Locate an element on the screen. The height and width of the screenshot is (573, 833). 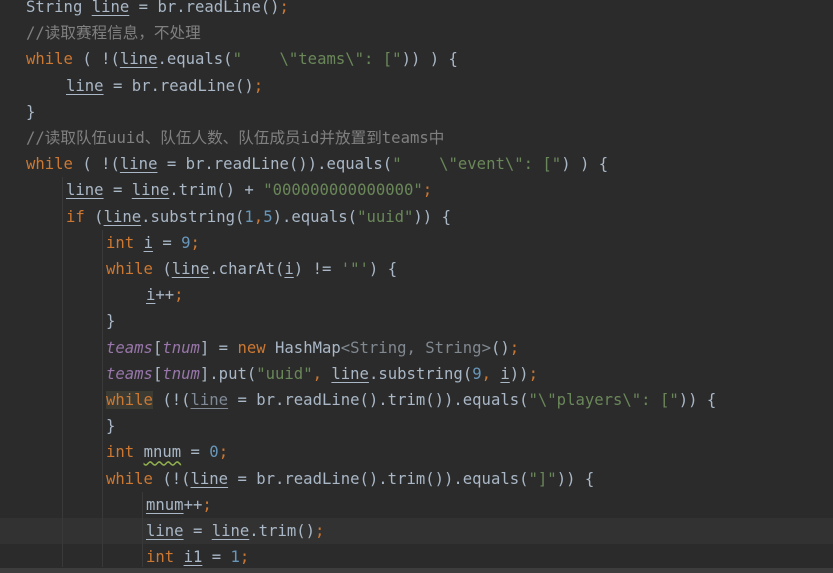
code-token-p: )) is located at coordinates (519, 373).